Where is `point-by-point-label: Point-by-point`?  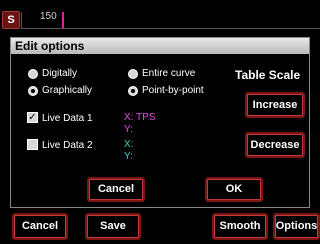
point-by-point-label: Point-by-point is located at coordinates (173, 90).